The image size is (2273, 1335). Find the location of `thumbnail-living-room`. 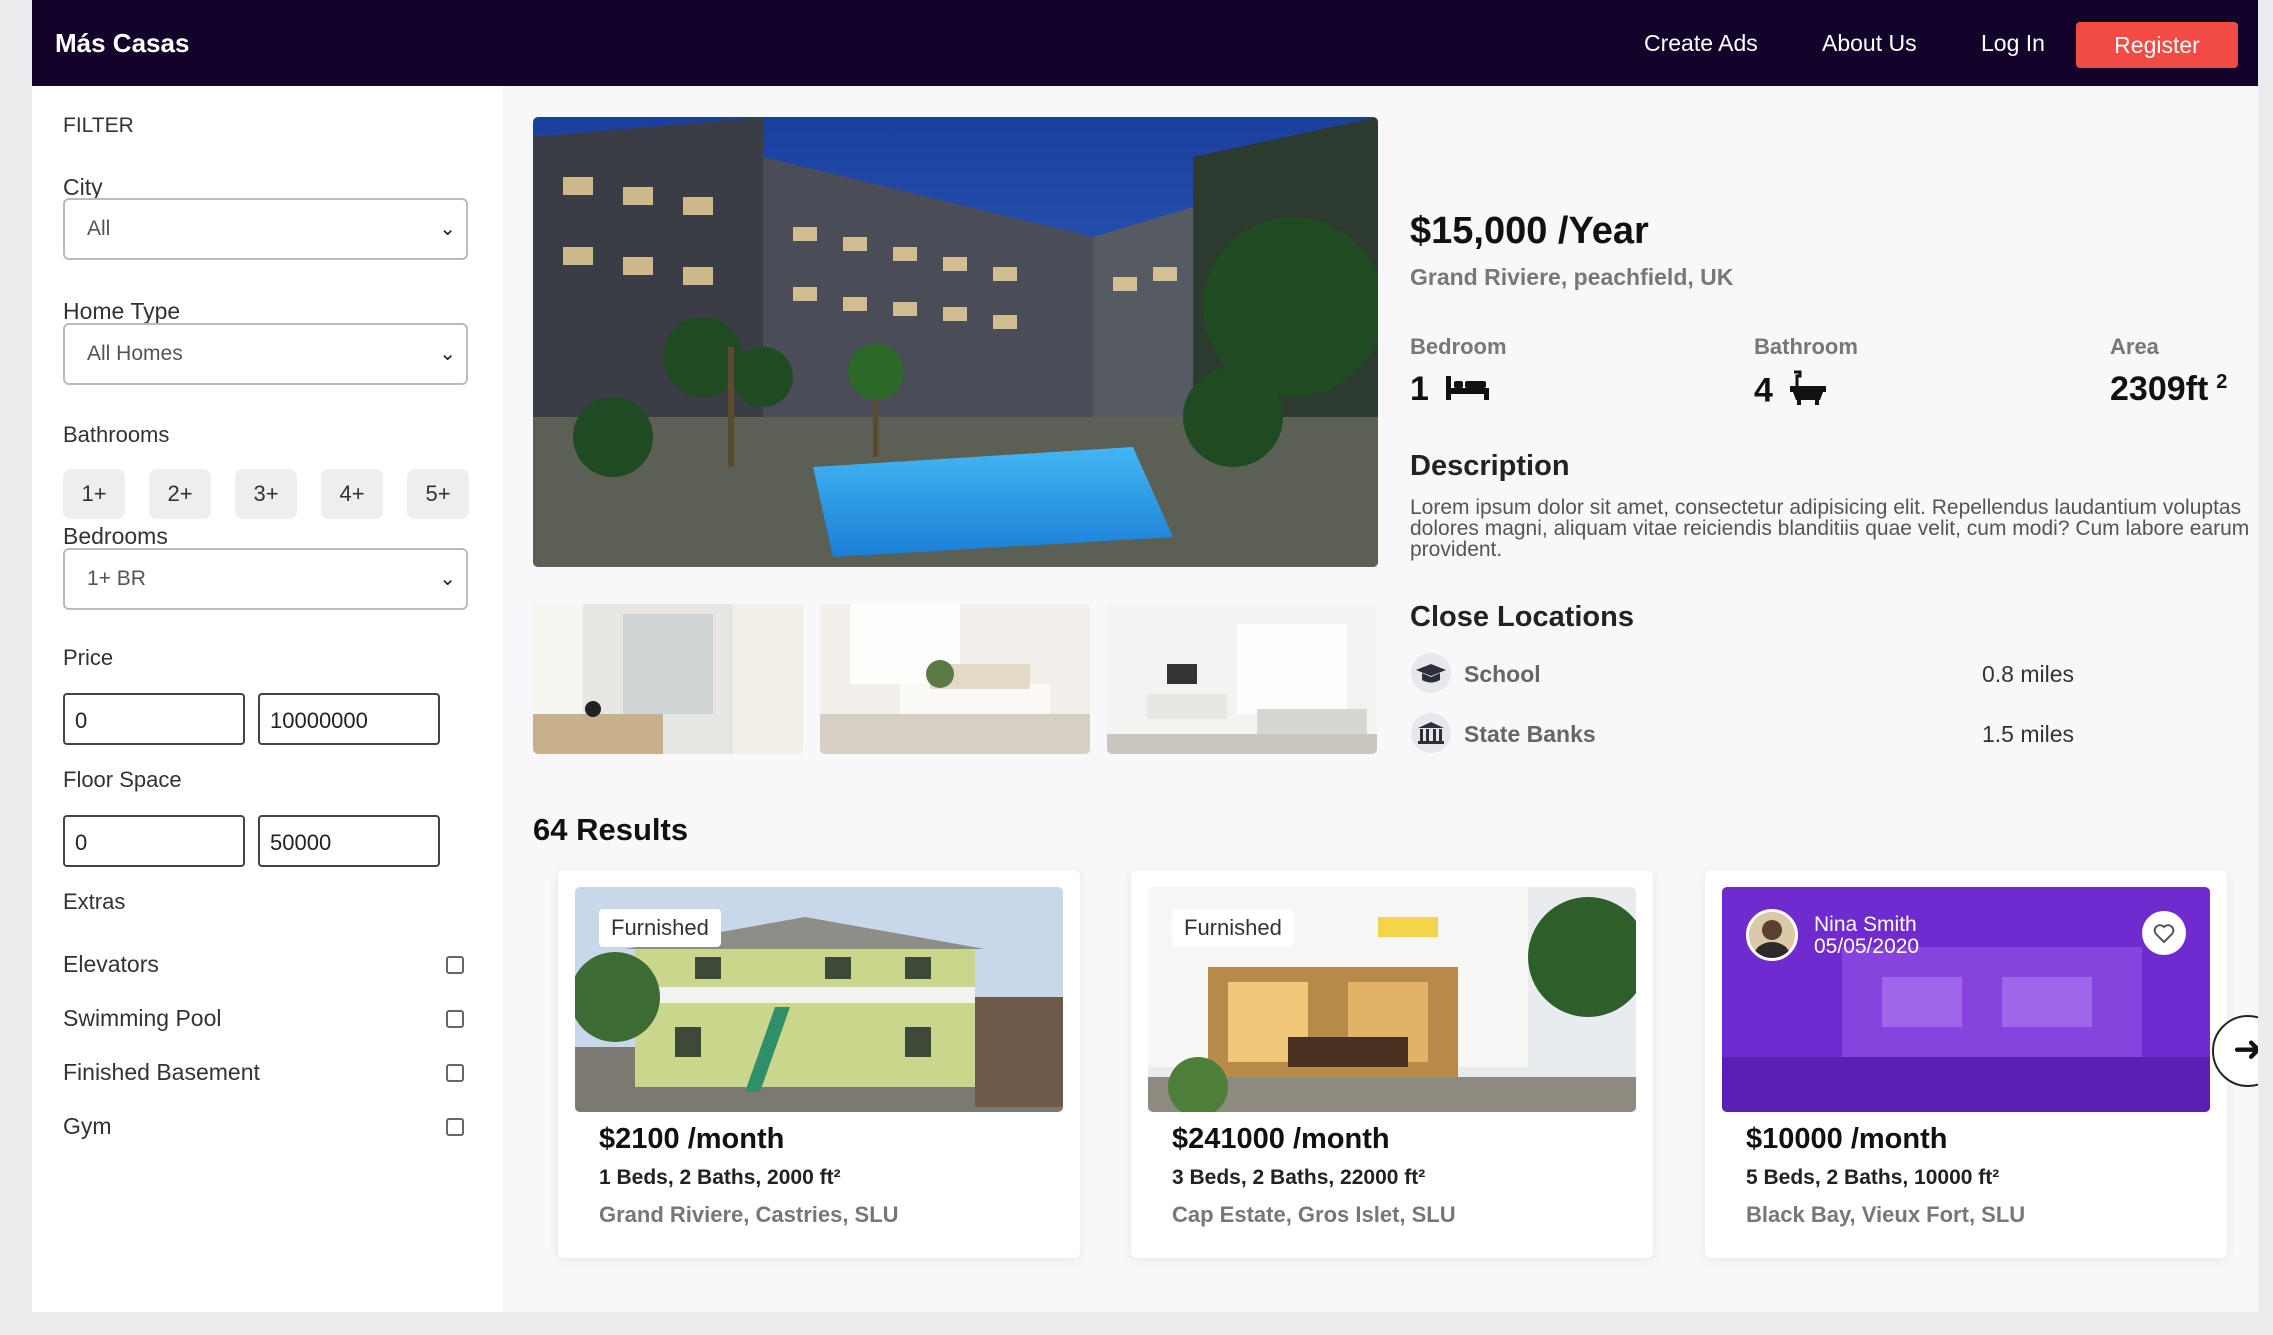

thumbnail-living-room is located at coordinates (1242, 679).